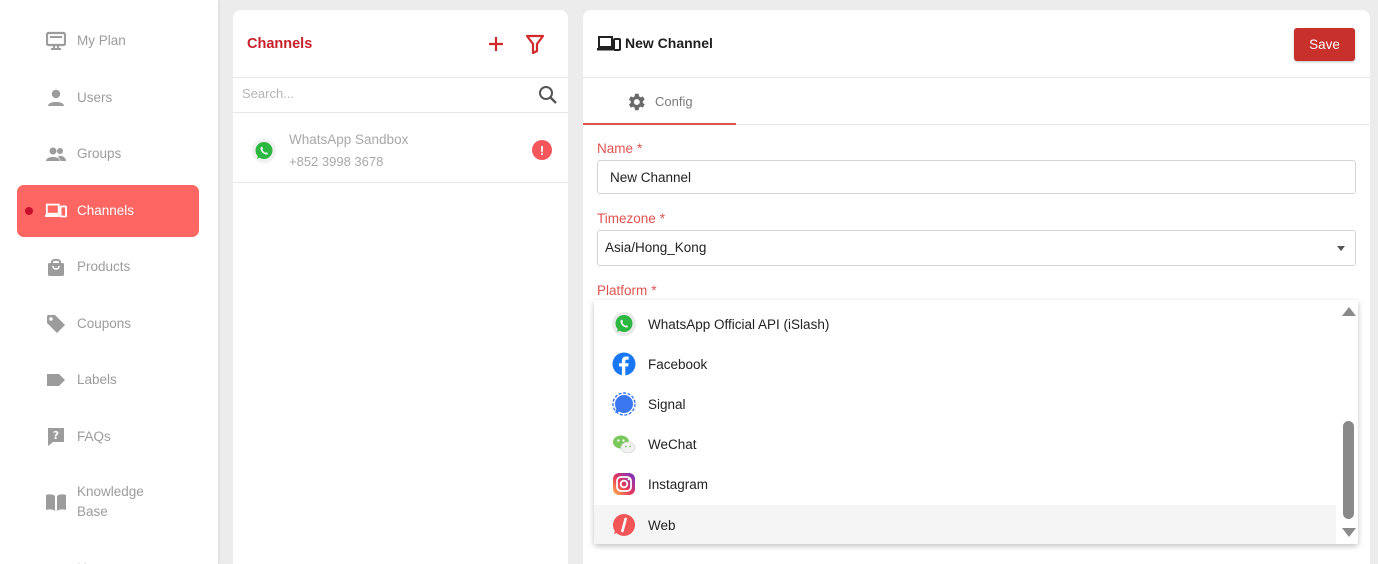  I want to click on timezone-select: Asia/Hong_Kong, so click(976, 248).